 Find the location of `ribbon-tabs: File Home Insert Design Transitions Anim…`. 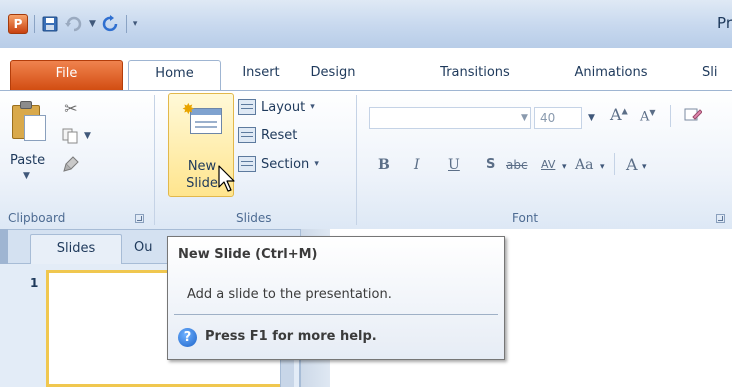

ribbon-tabs: File Home Insert Design Transitions Anim… is located at coordinates (366, 69).